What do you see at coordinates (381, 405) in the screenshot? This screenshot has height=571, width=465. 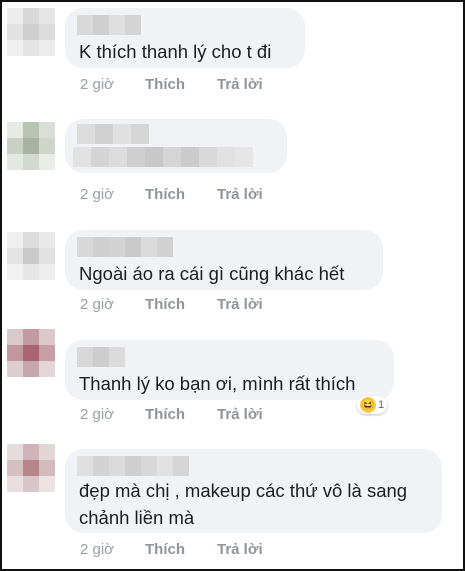 I see `reaction-count: 1` at bounding box center [381, 405].